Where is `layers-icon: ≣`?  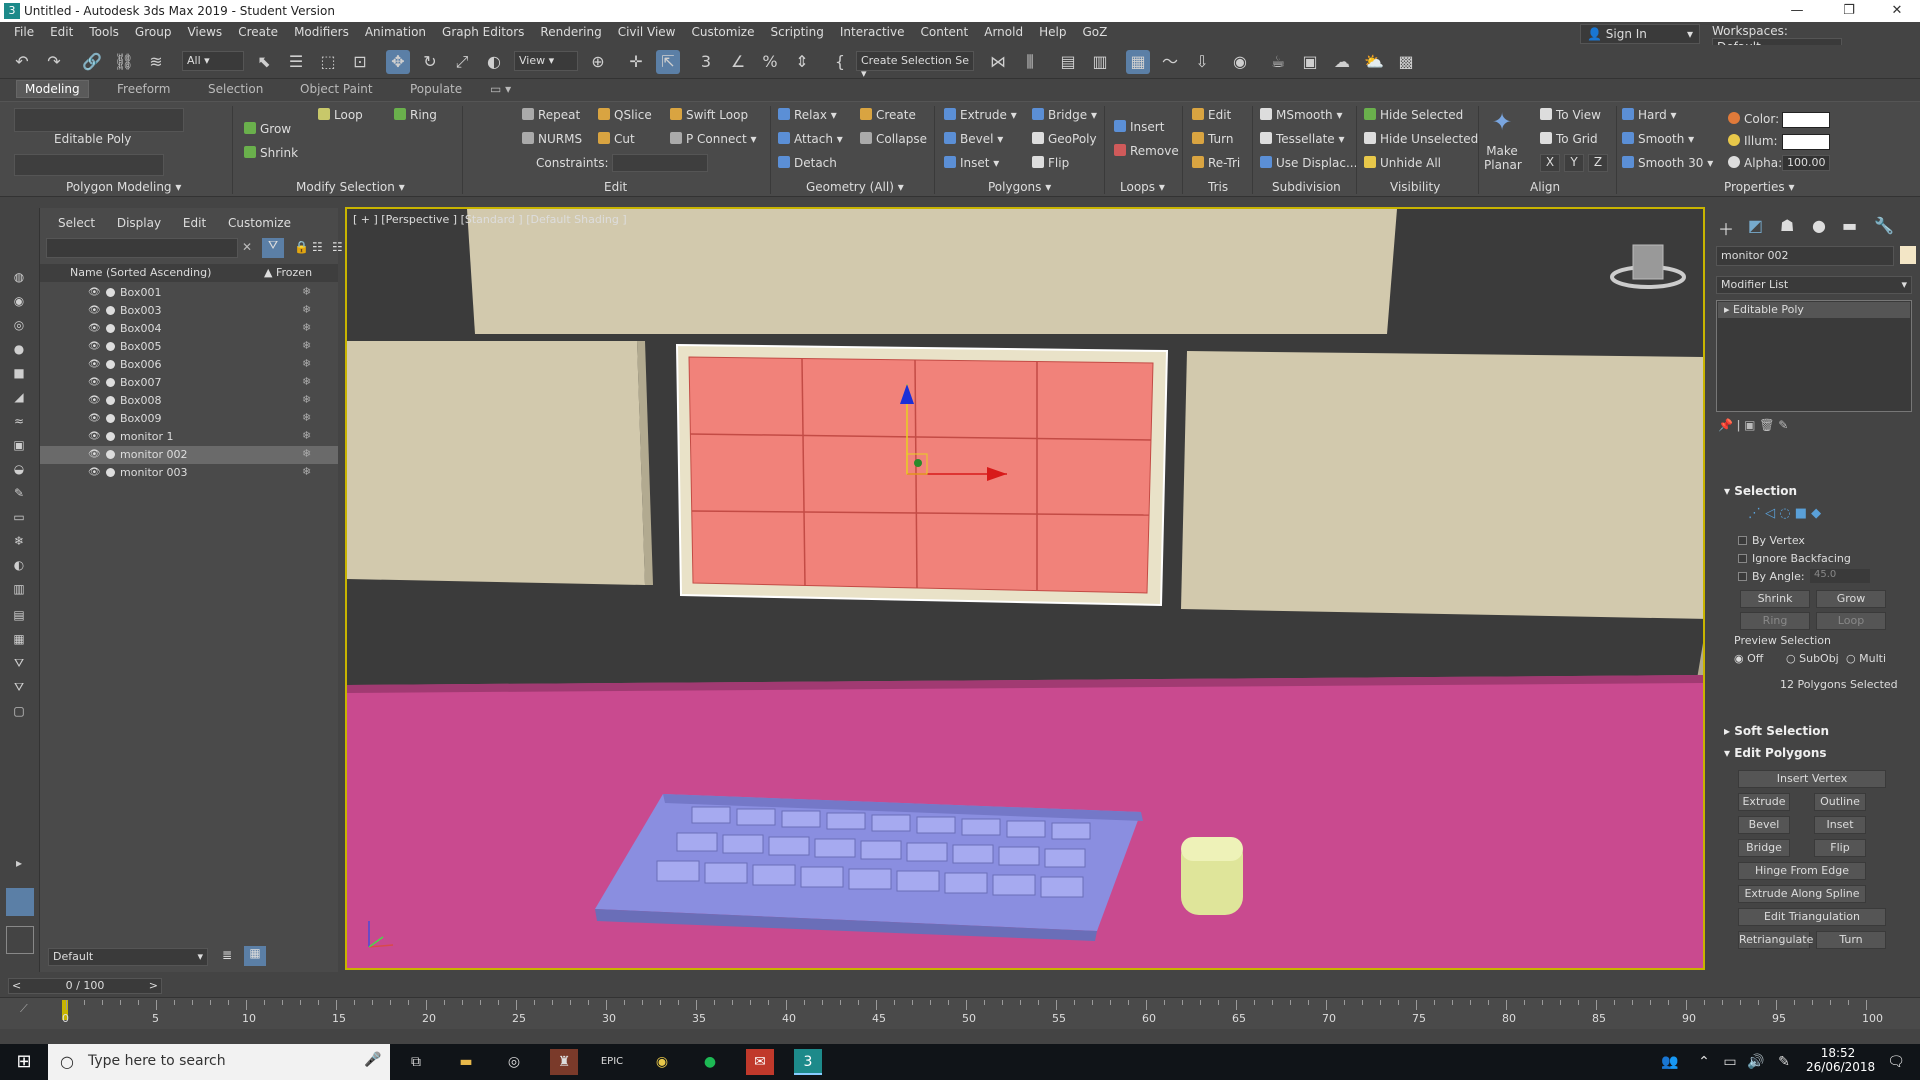
layers-icon: ≣ is located at coordinates (227, 955).